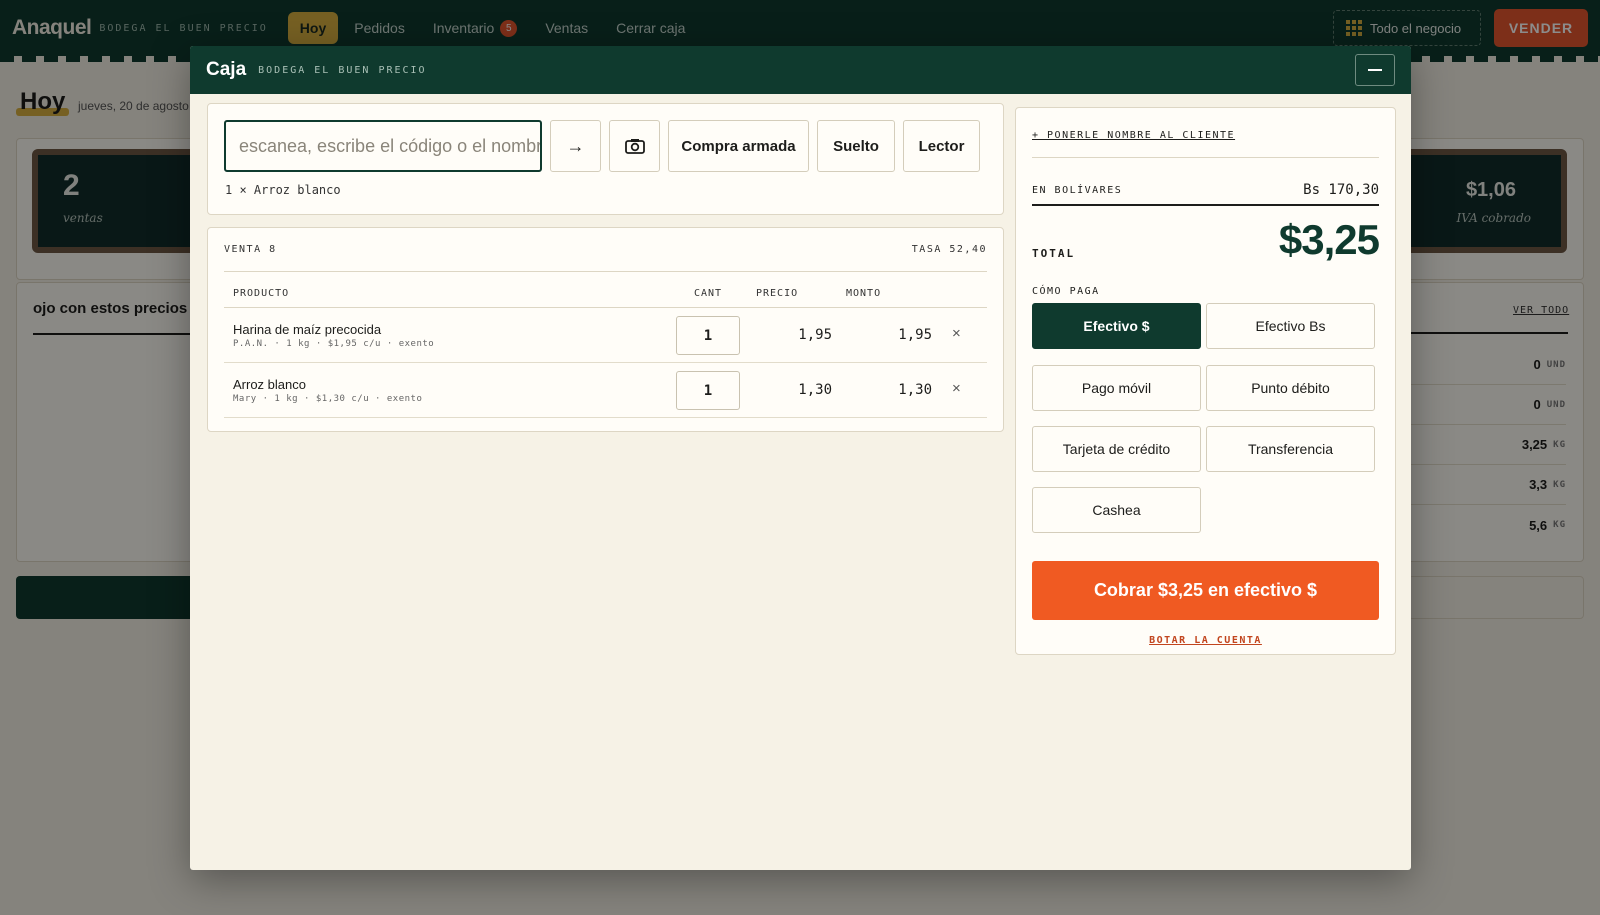 This screenshot has width=1600, height=915. Describe the element at coordinates (334, 344) in the screenshot. I see `product-meta: P.A.N. · 1 kg · $1,95 c/u · exento` at that location.